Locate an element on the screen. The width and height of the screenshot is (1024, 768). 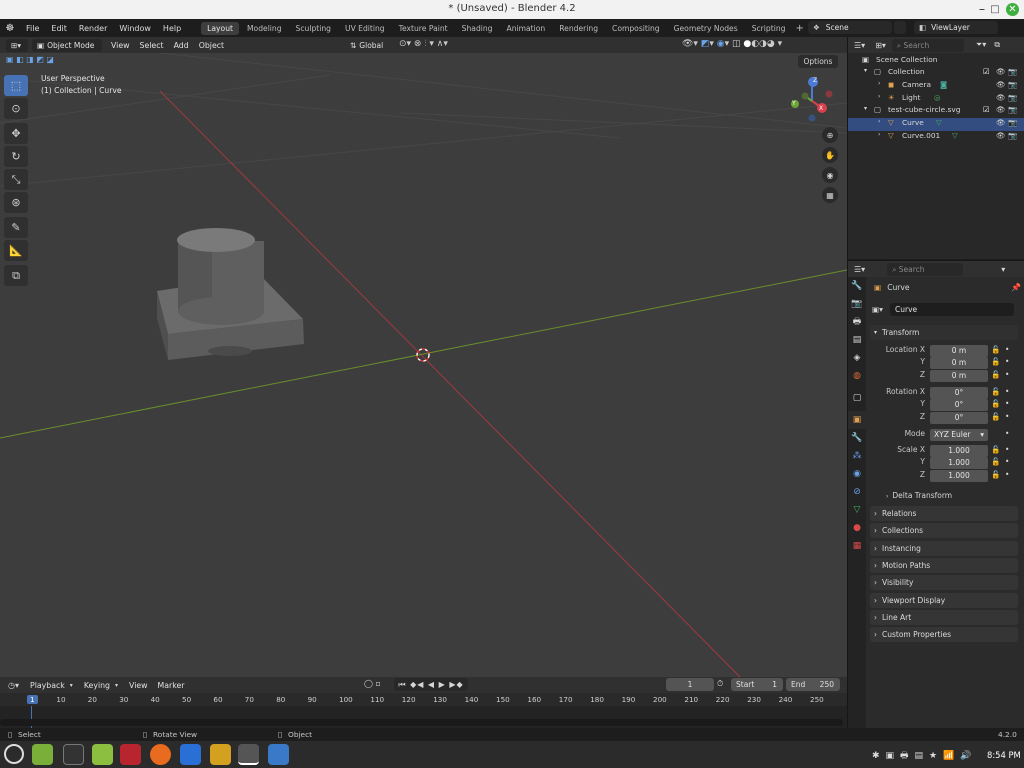
workspace-tab-texture-paint: Texture Paint is located at coordinates (423, 28).